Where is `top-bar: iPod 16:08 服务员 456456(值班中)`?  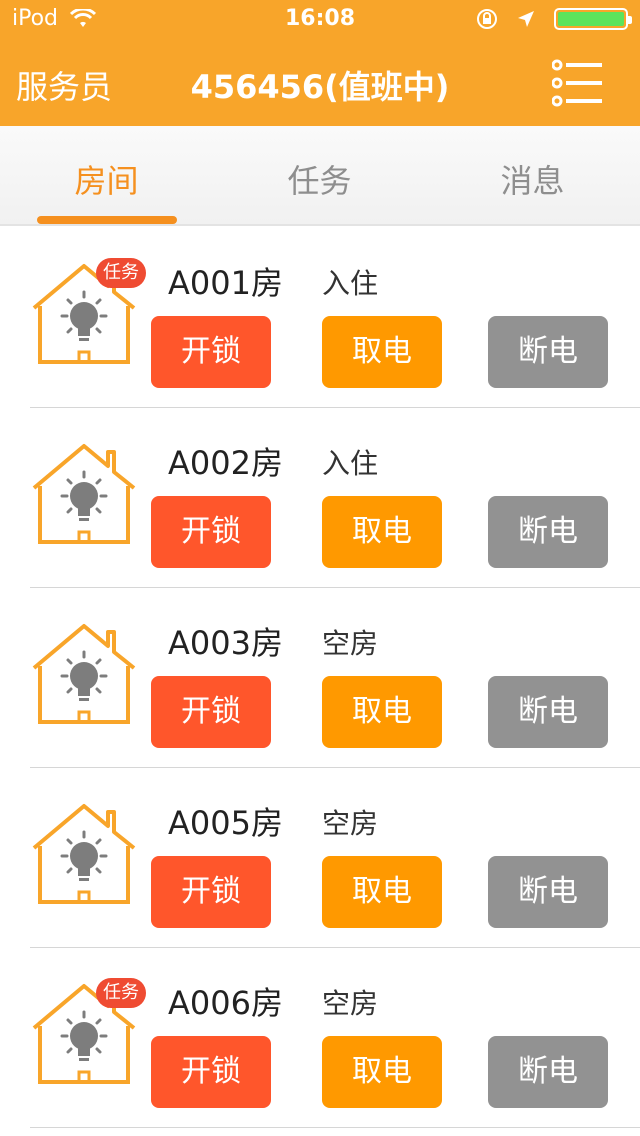 top-bar: iPod 16:08 服务员 456456(值班中) is located at coordinates (320, 63).